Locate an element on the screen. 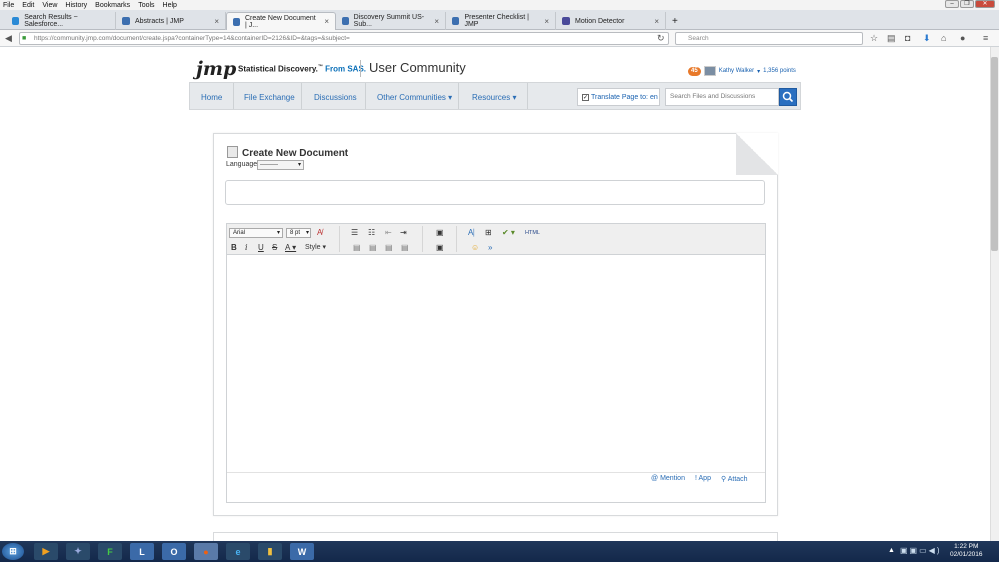 The height and width of the screenshot is (562, 999). outdent-icon: ⇤ is located at coordinates (388, 232).